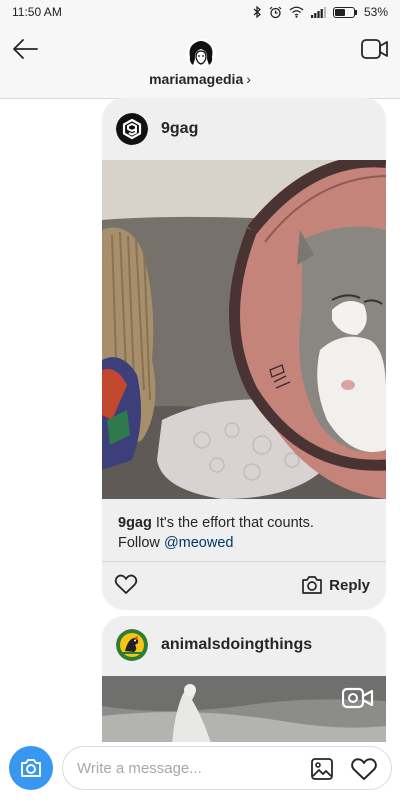  I want to click on image-gallery-icon, so click(322, 769).